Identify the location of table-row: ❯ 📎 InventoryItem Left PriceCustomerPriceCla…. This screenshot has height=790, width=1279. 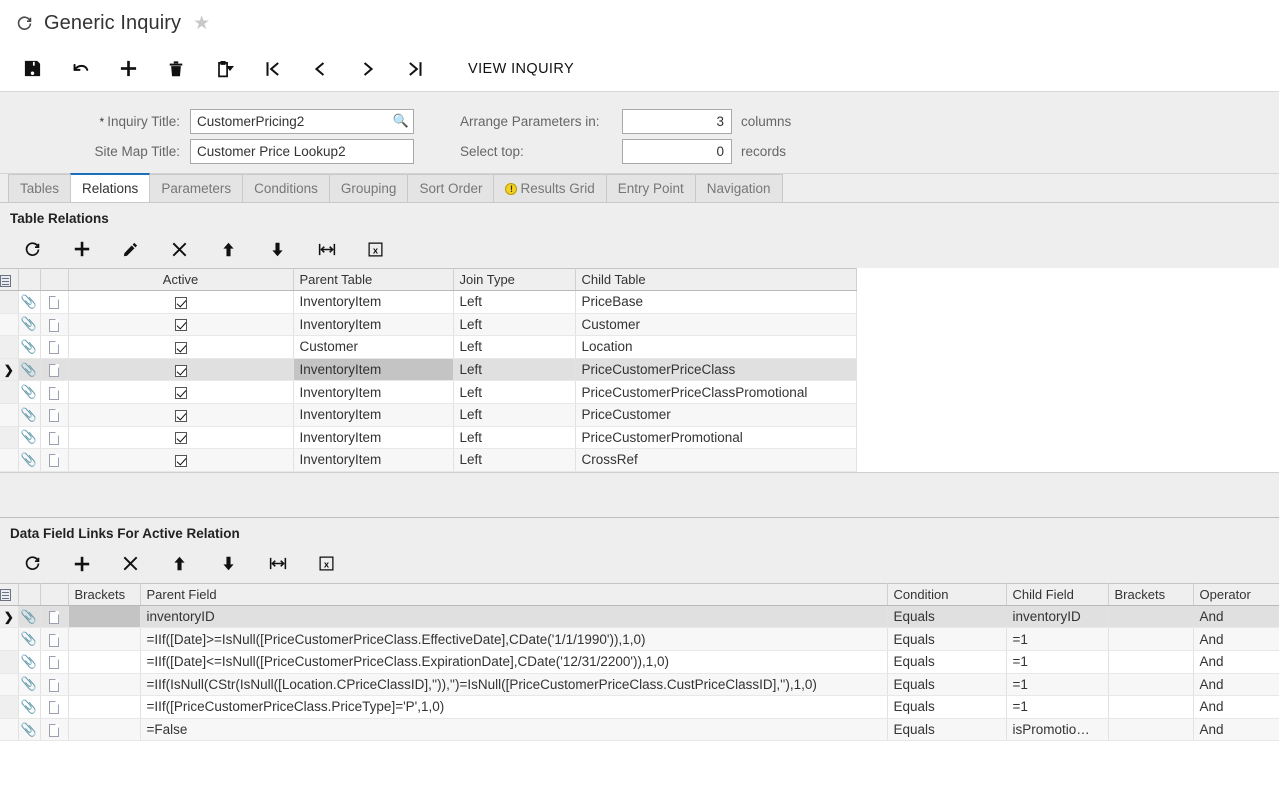
(428, 370).